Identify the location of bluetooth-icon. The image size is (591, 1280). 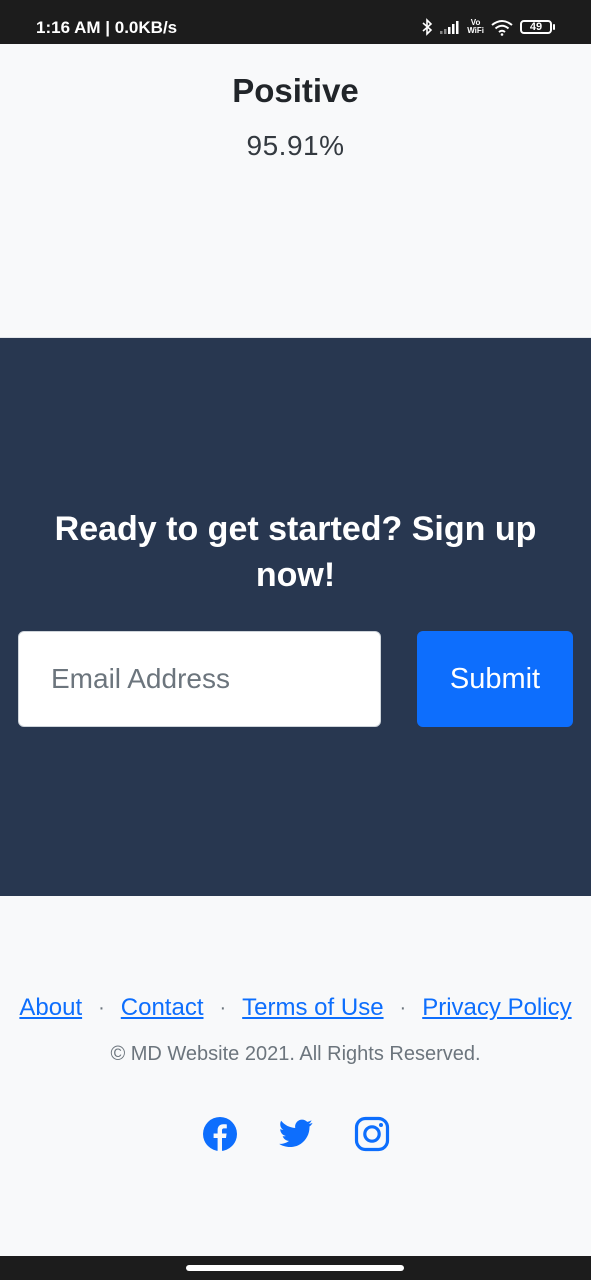
(427, 27).